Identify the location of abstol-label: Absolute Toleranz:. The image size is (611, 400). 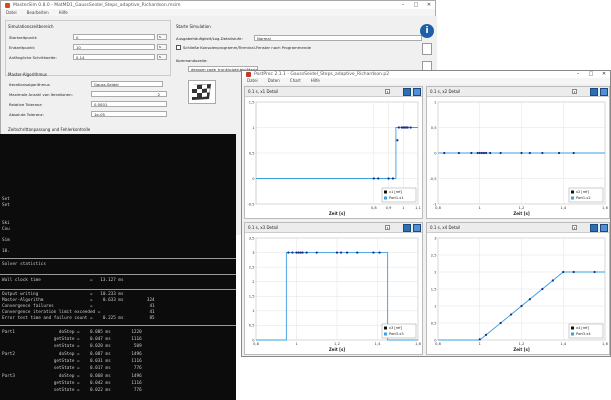
(26, 114).